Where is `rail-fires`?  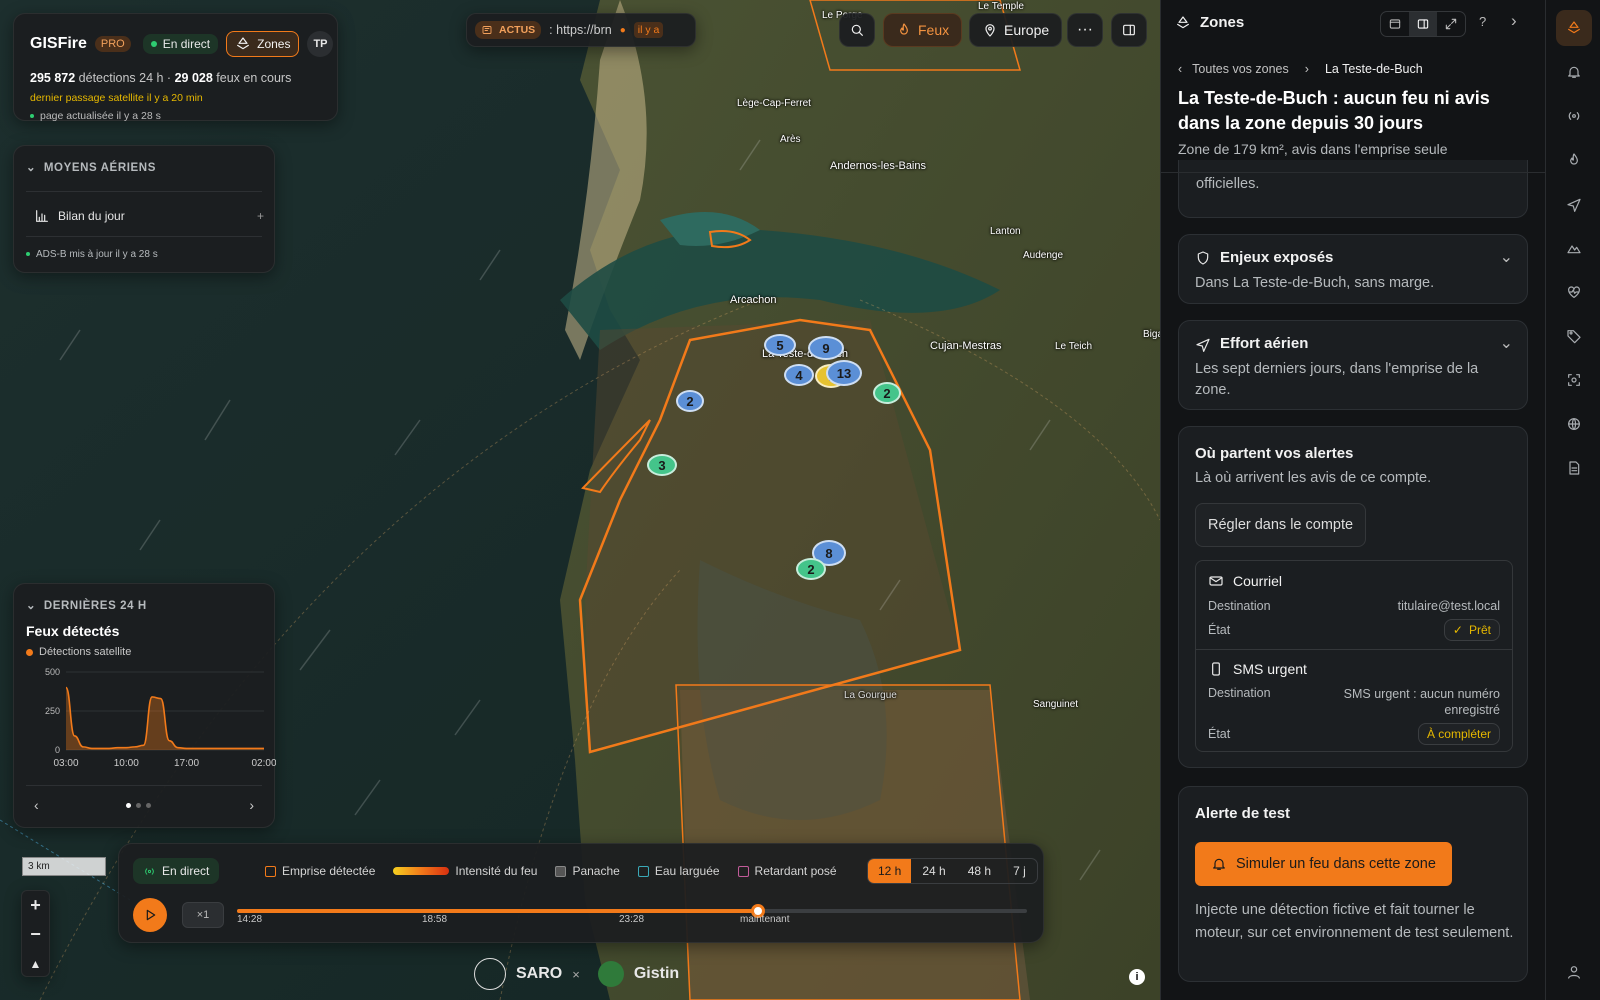 rail-fires is located at coordinates (1573, 160).